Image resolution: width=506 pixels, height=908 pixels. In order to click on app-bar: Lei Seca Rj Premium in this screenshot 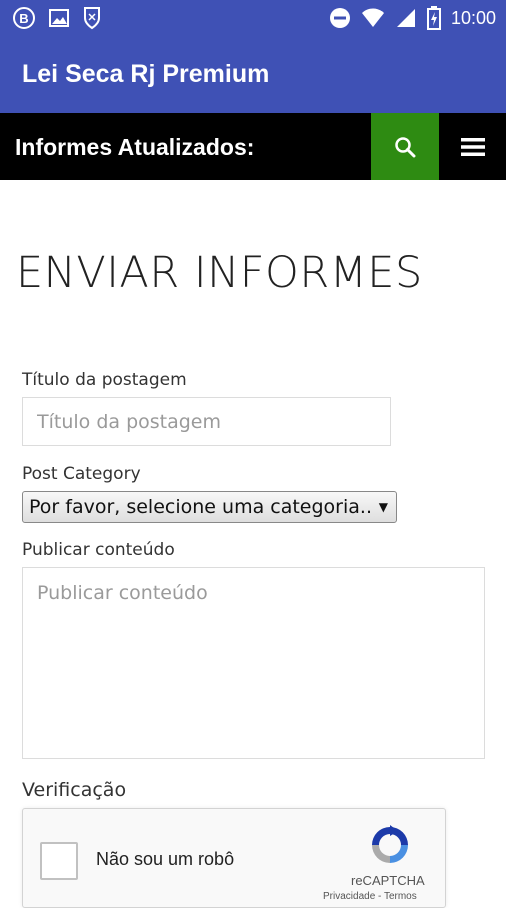, I will do `click(253, 74)`.